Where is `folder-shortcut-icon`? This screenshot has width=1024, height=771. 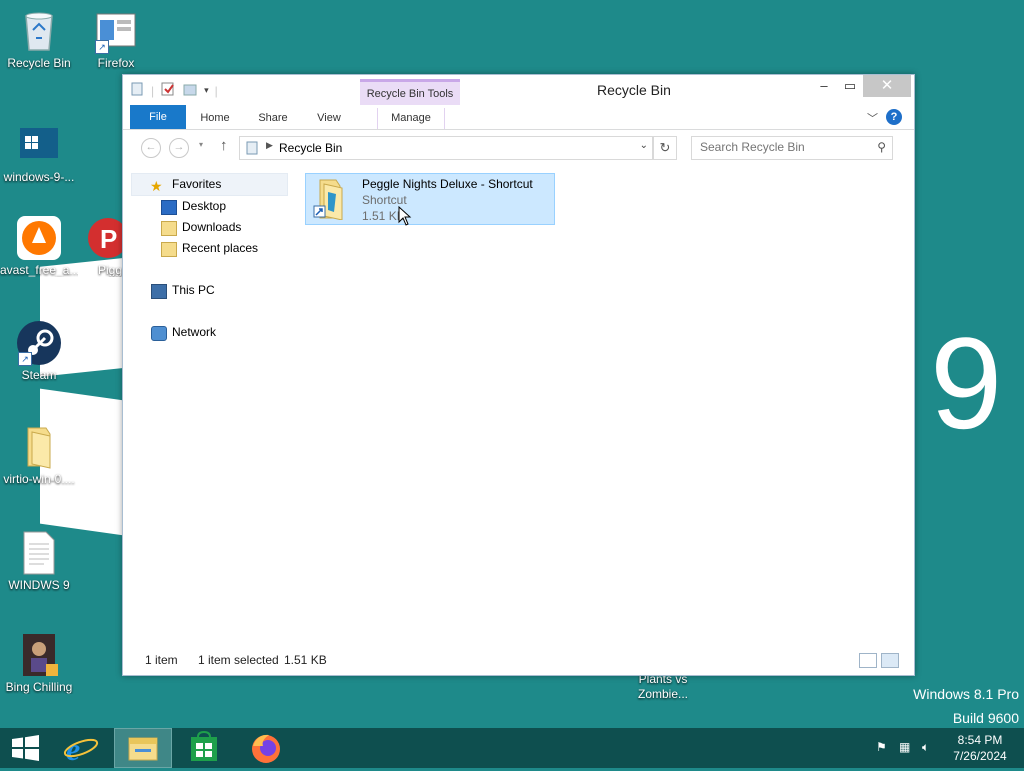
folder-shortcut-icon is located at coordinates (332, 199).